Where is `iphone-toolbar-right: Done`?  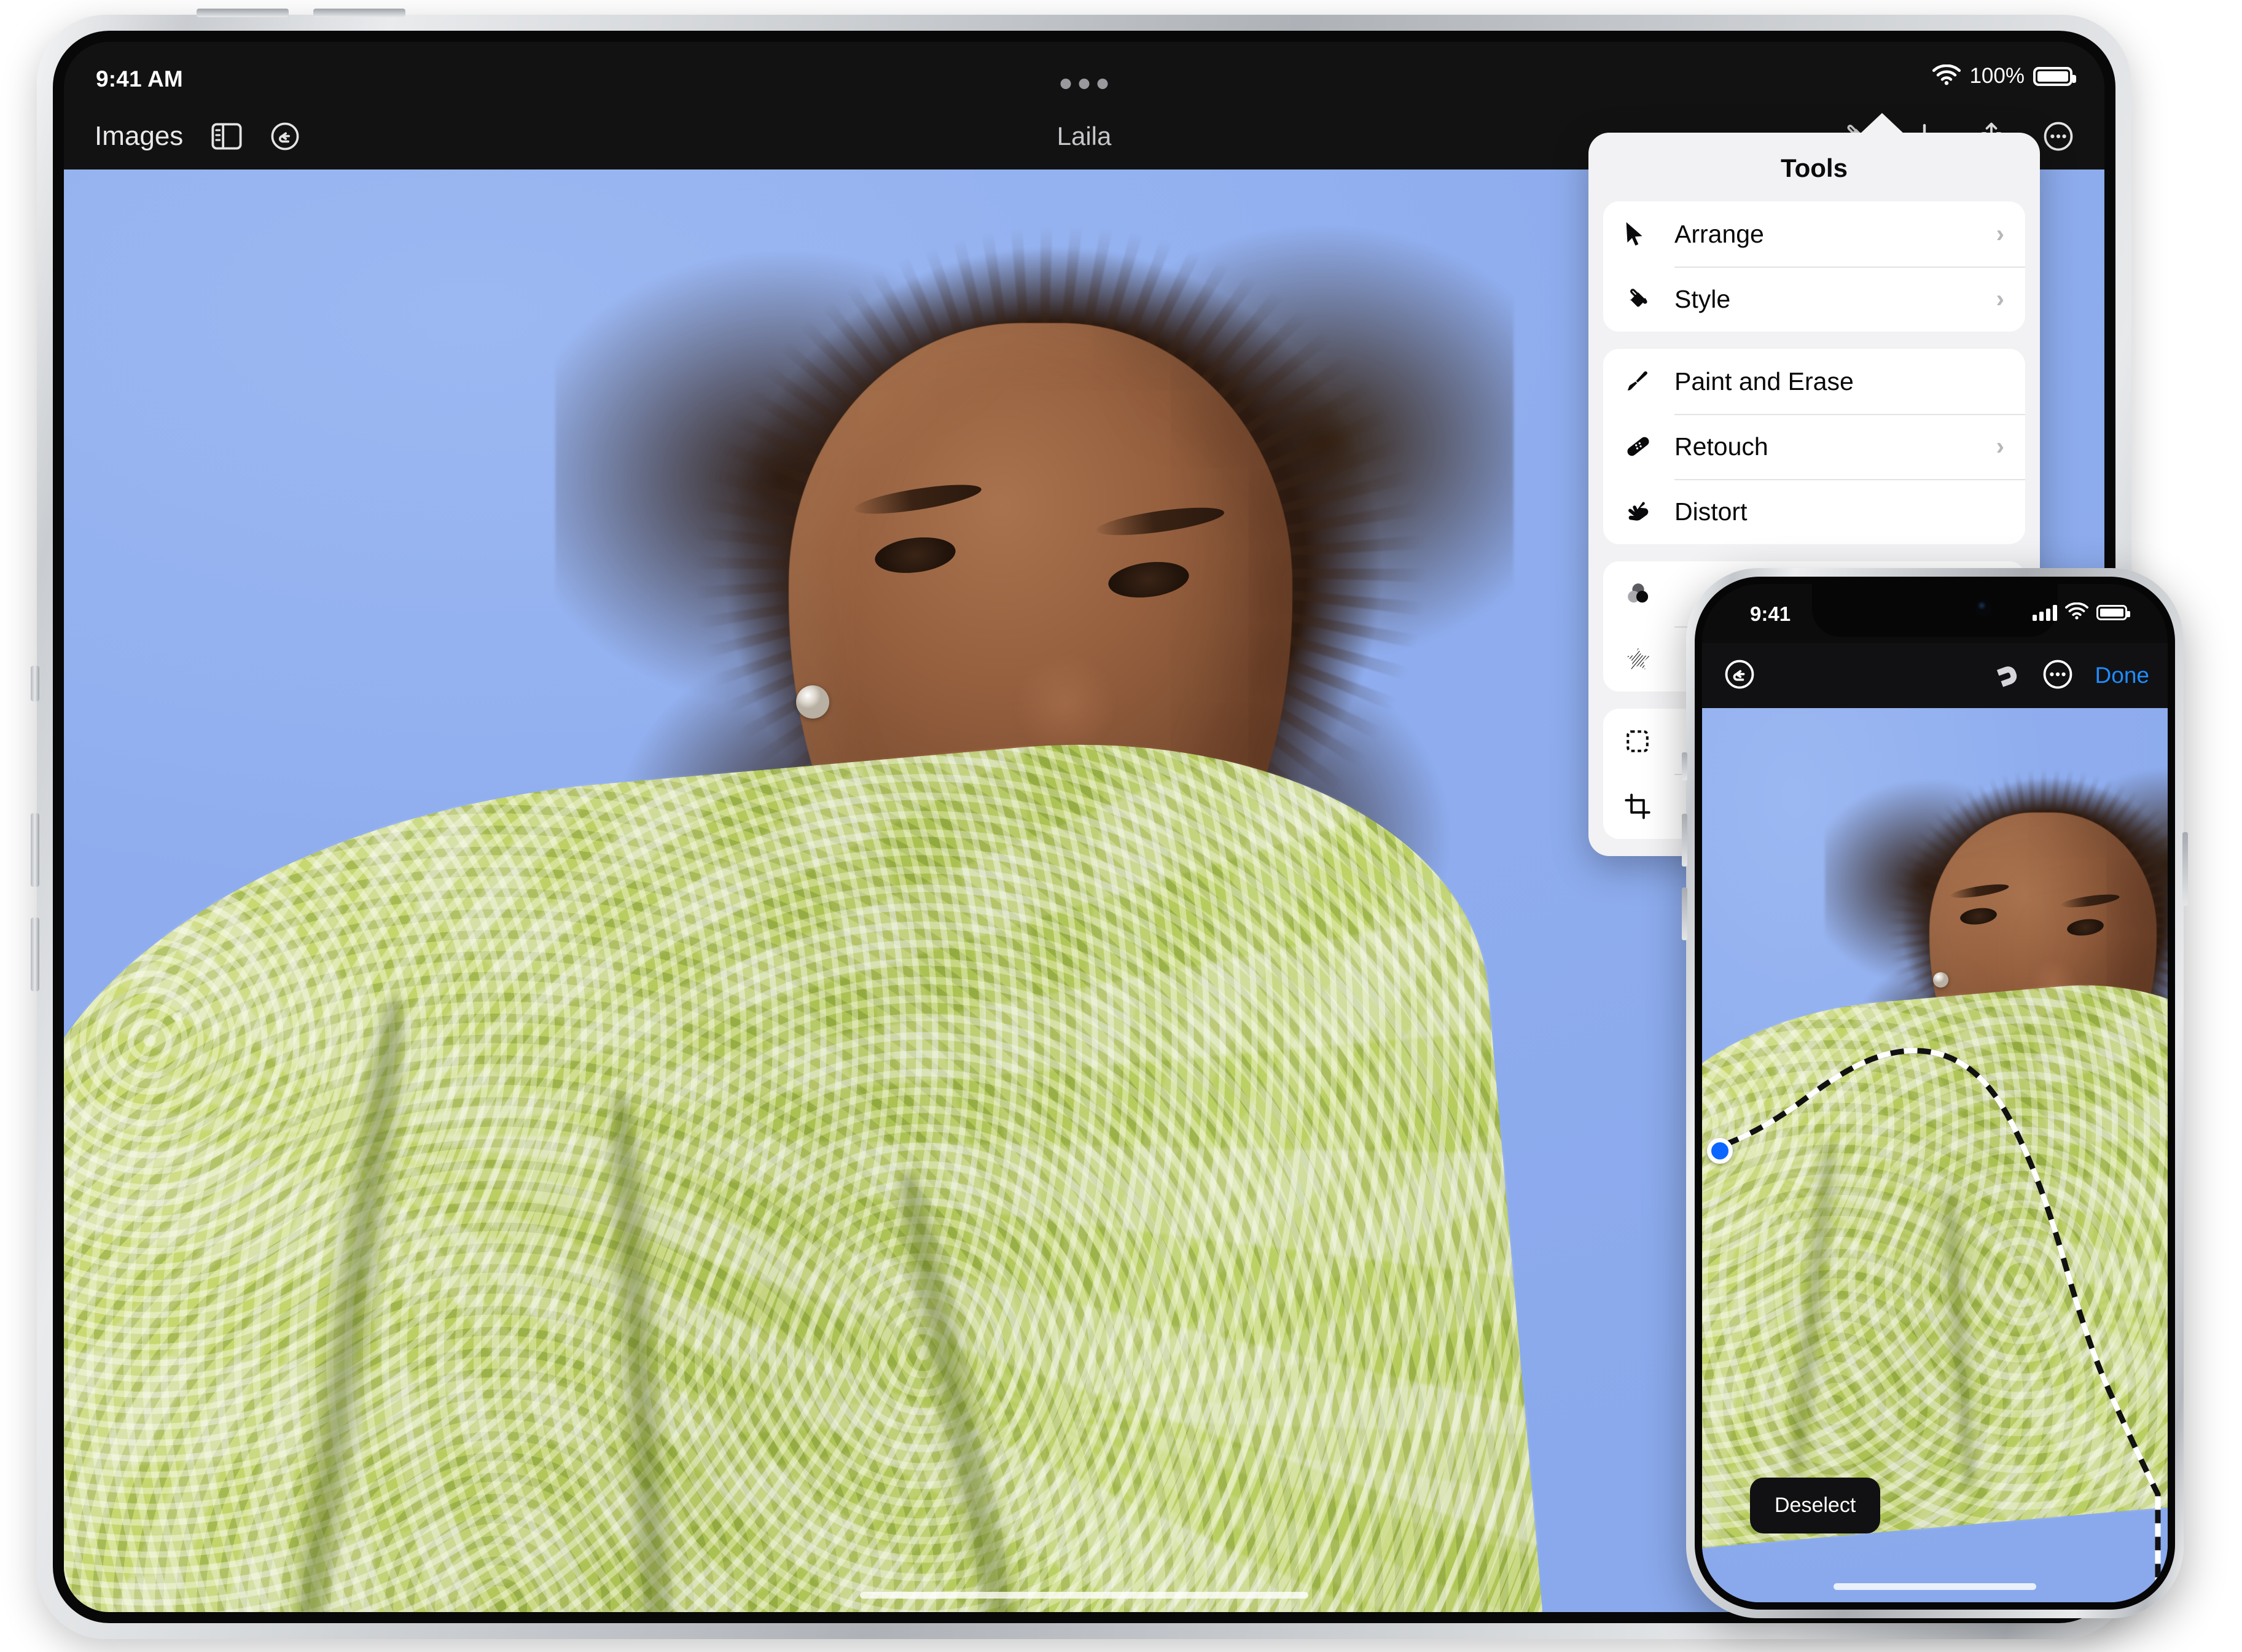
iphone-toolbar-right: Done is located at coordinates (2069, 676).